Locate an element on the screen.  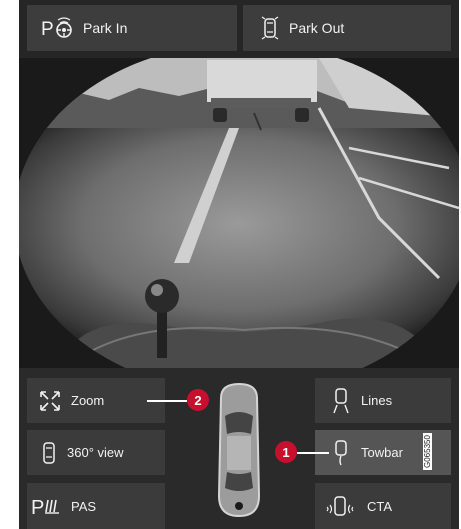
view-360-label: 360° view is located at coordinates (95, 452).